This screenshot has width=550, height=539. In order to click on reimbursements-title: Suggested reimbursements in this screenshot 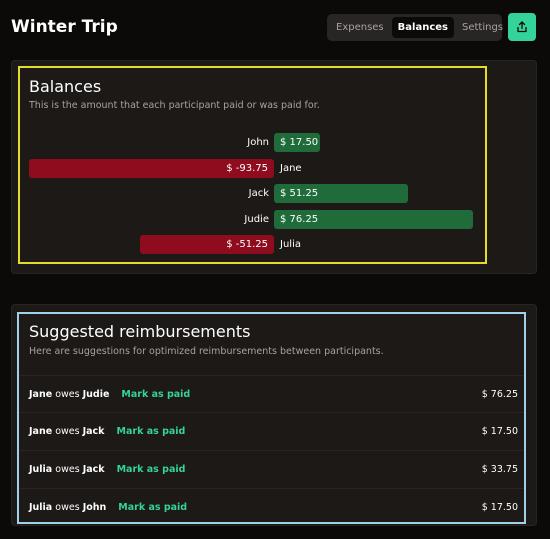, I will do `click(140, 331)`.